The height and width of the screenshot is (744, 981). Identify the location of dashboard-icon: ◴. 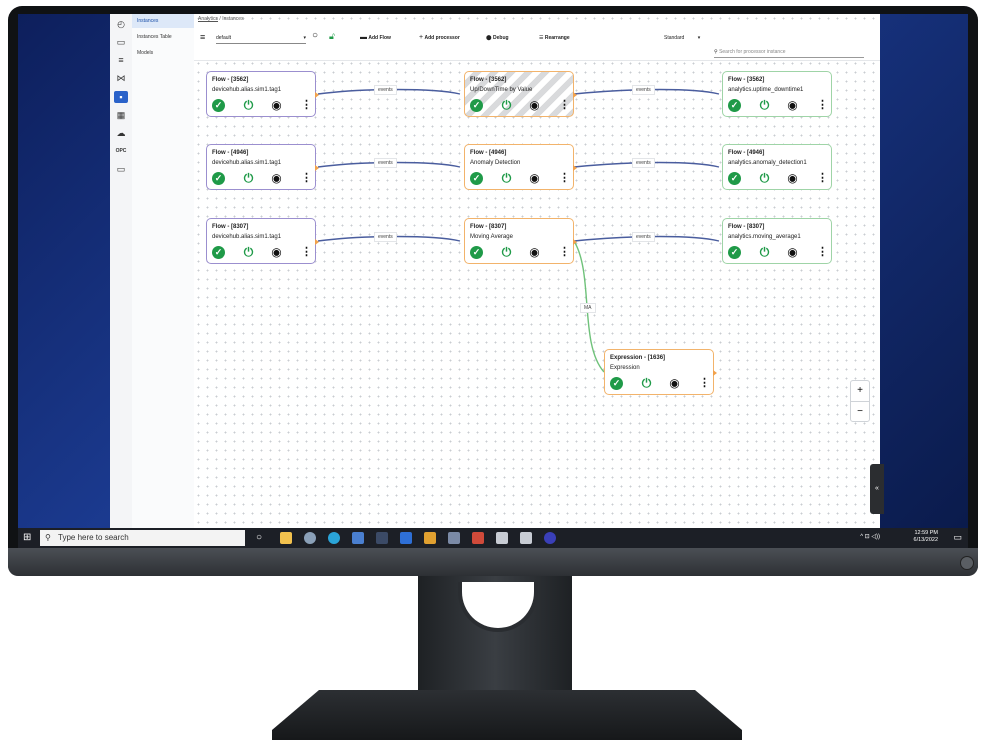
(121, 24).